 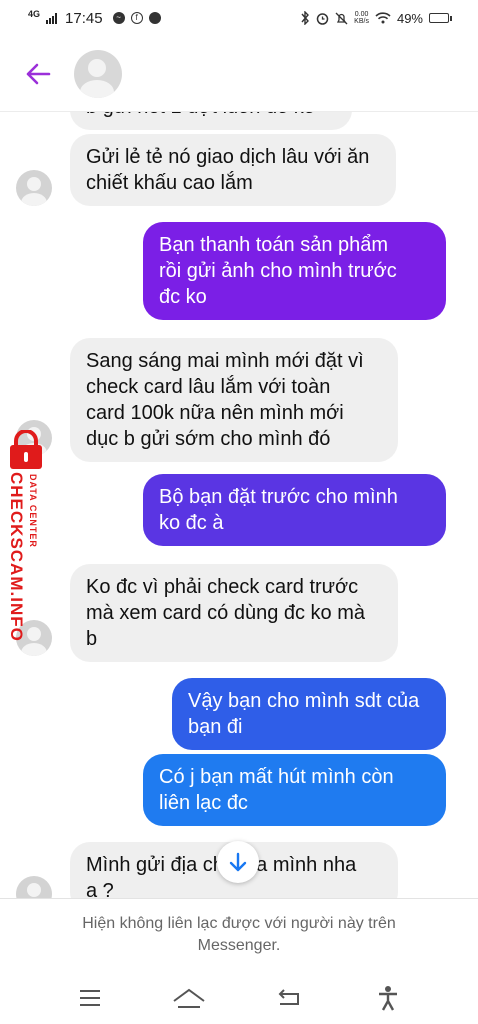 I want to click on status-left: 4G 17:45 ~ f, so click(x=94, y=17).